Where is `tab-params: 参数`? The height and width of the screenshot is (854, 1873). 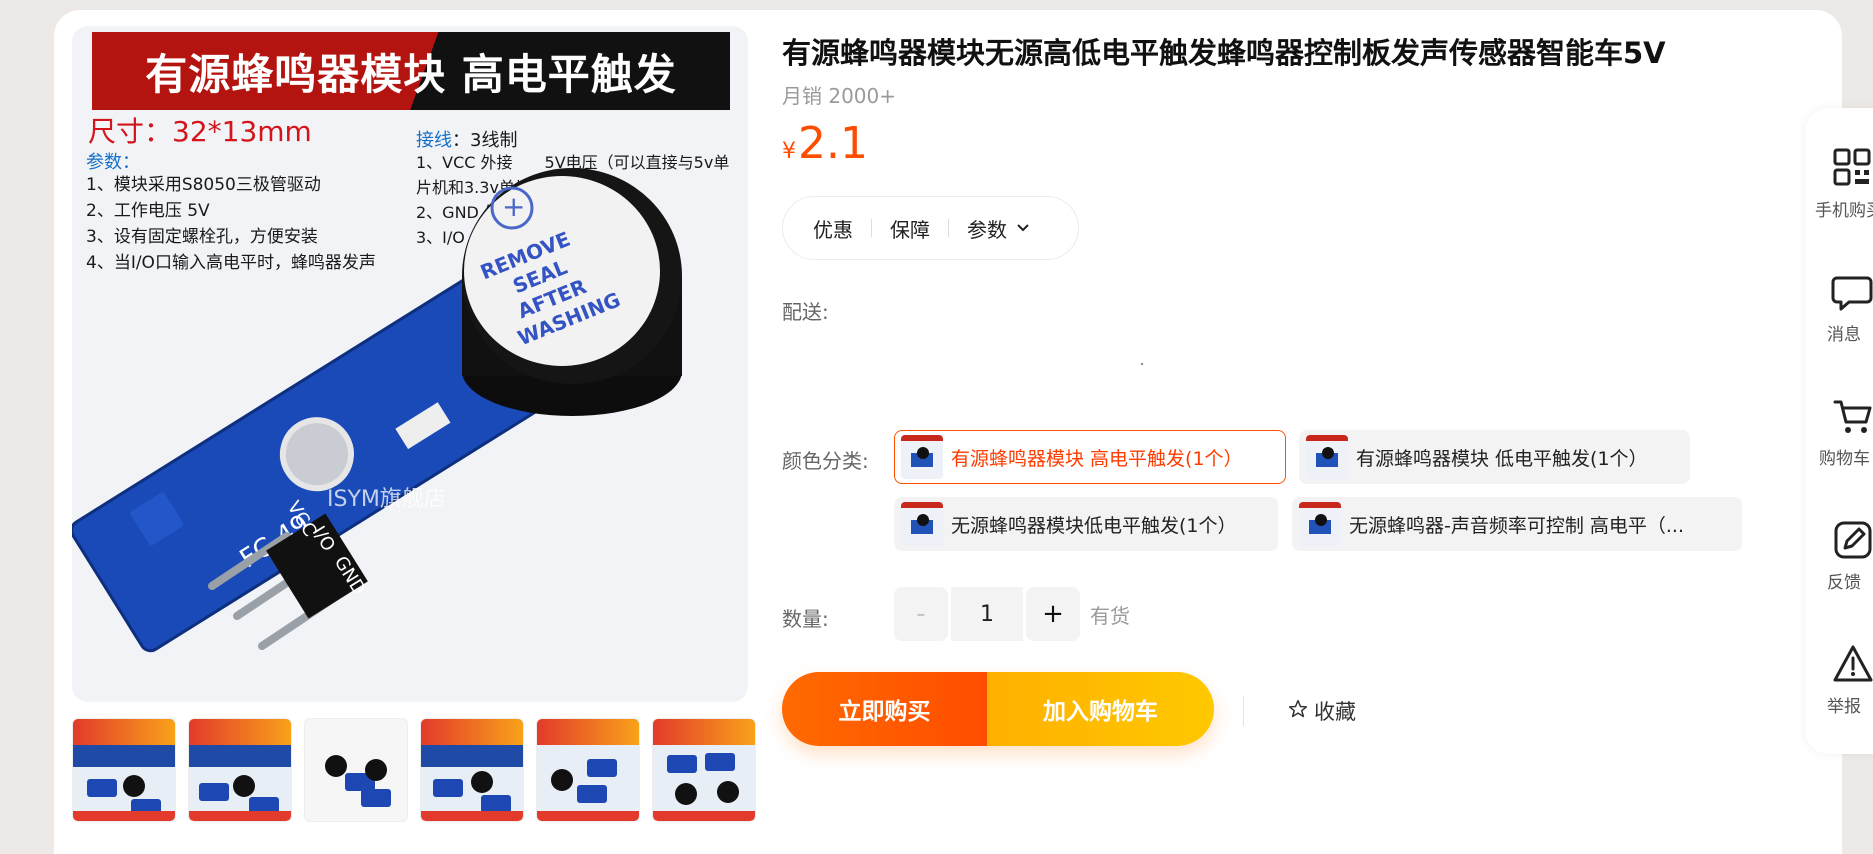
tab-params: 参数 is located at coordinates (998, 228).